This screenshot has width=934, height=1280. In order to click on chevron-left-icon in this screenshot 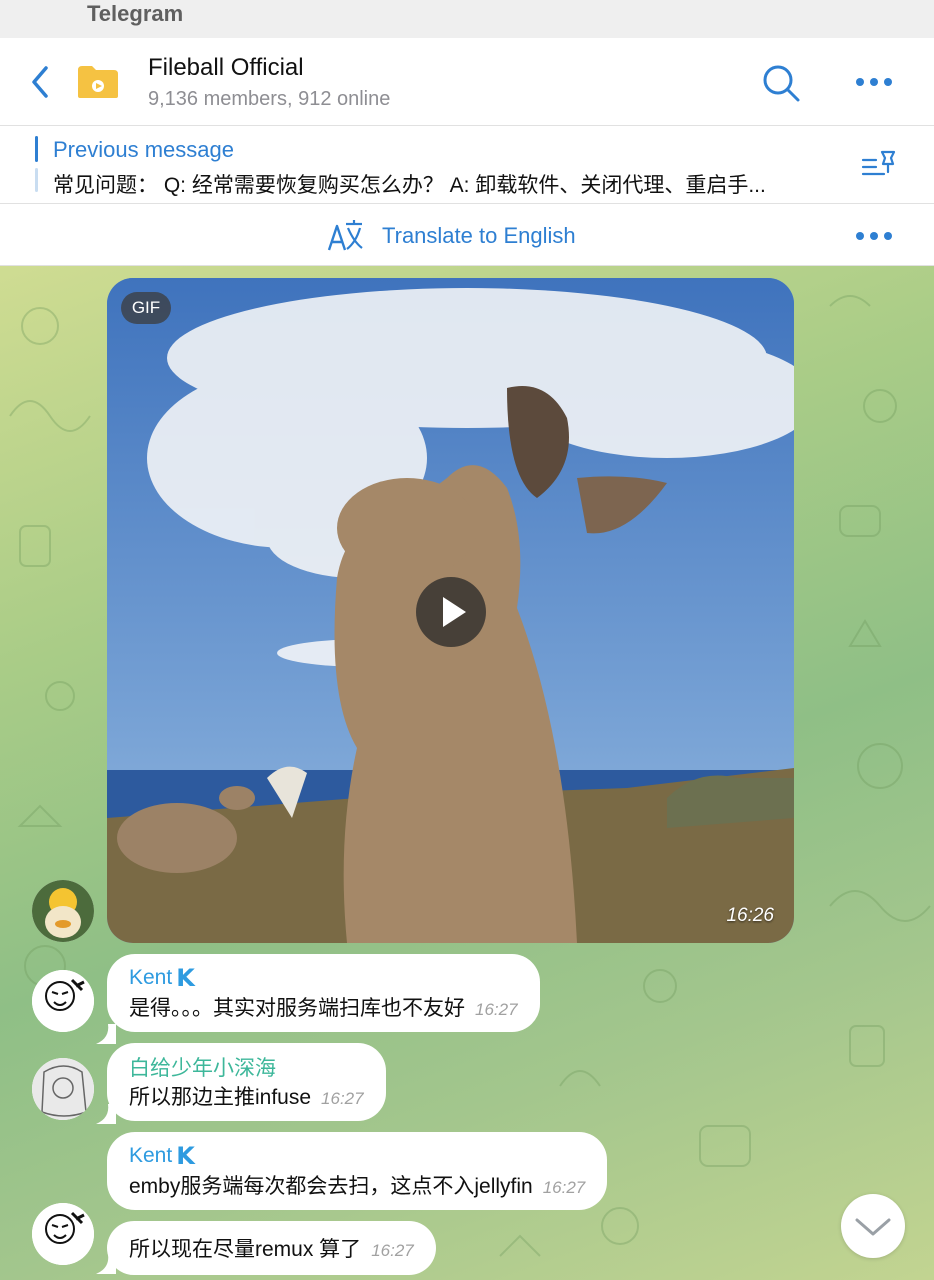, I will do `click(40, 82)`.